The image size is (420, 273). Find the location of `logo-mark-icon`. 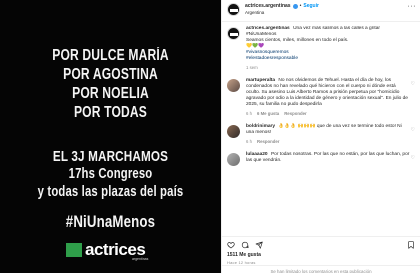

logo-mark-icon is located at coordinates (74, 250).